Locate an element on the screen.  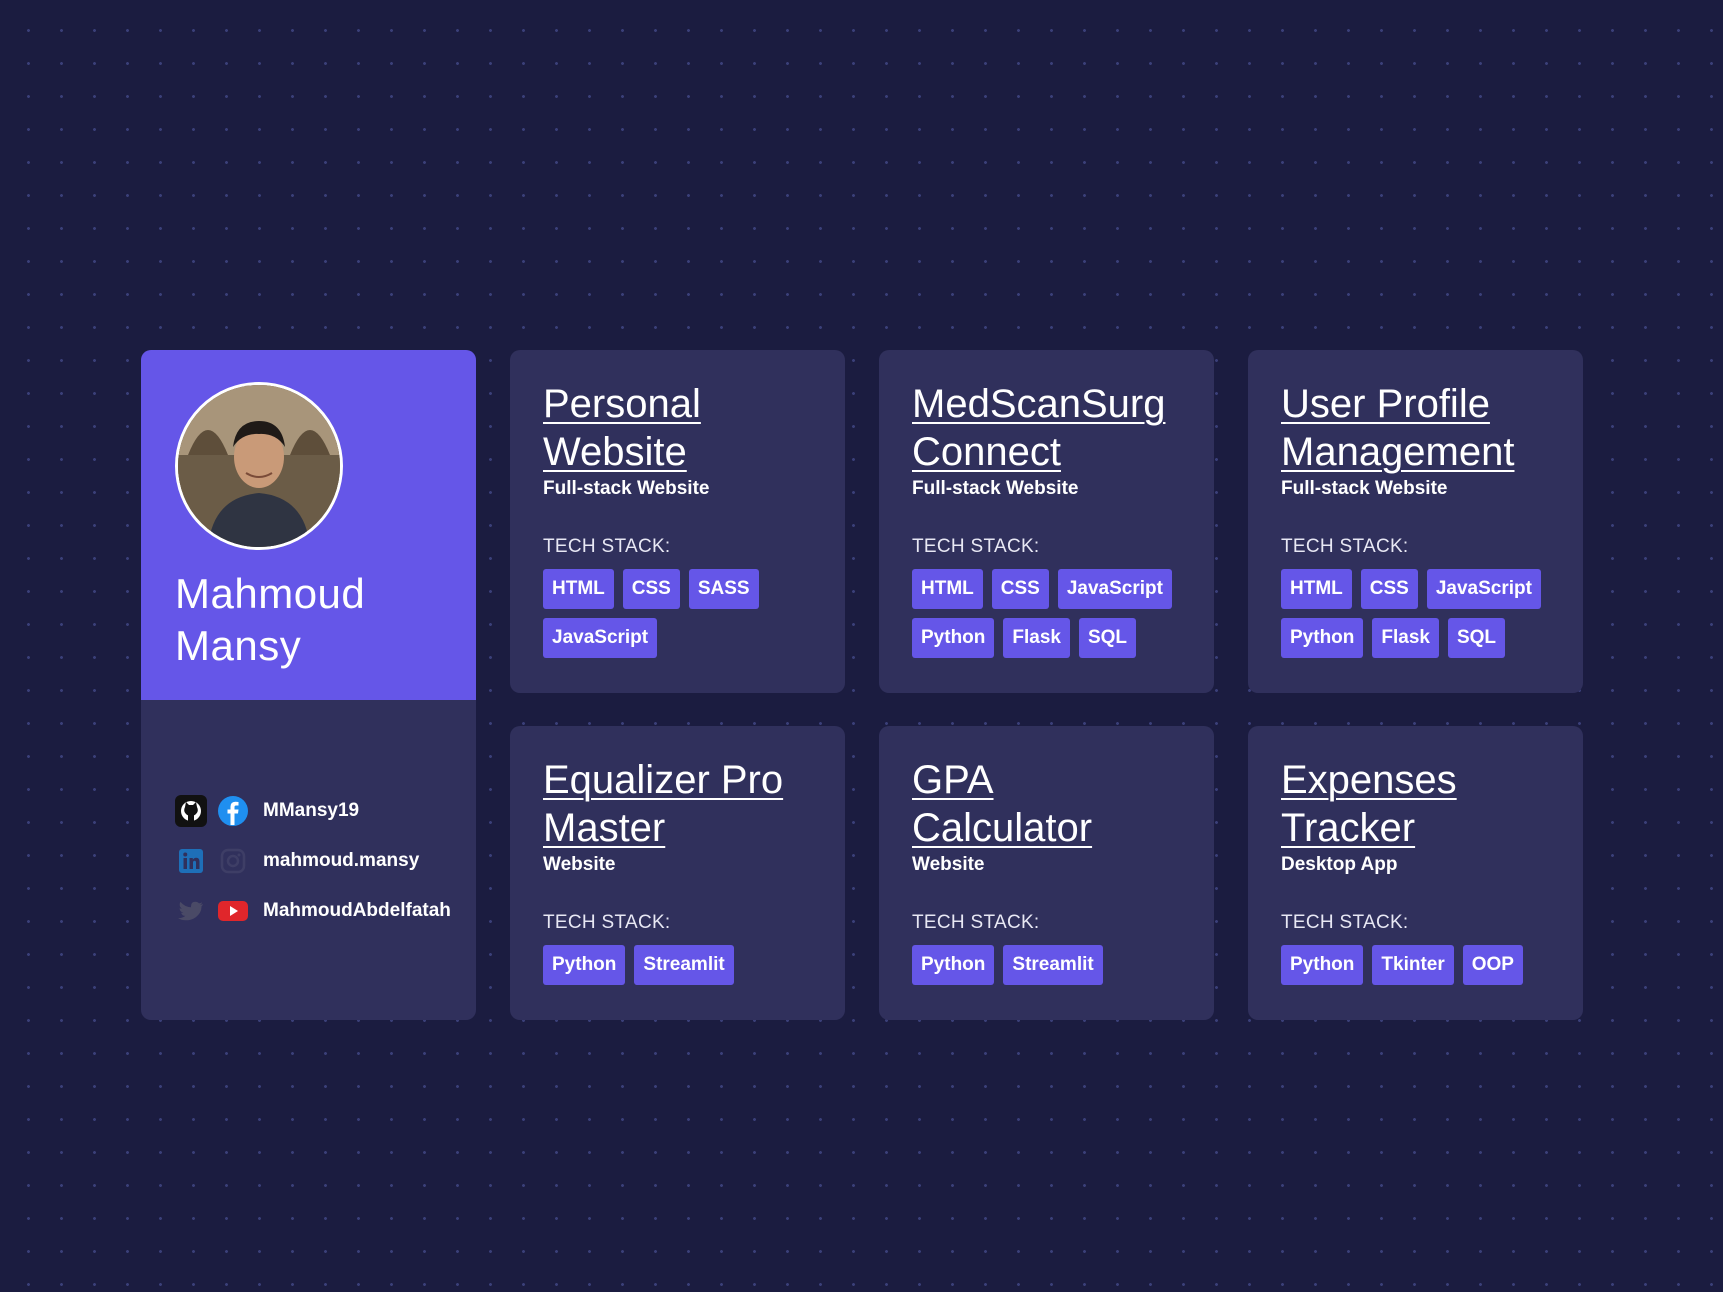
social-handle-mmansy19: MMansy19 is located at coordinates (311, 811).